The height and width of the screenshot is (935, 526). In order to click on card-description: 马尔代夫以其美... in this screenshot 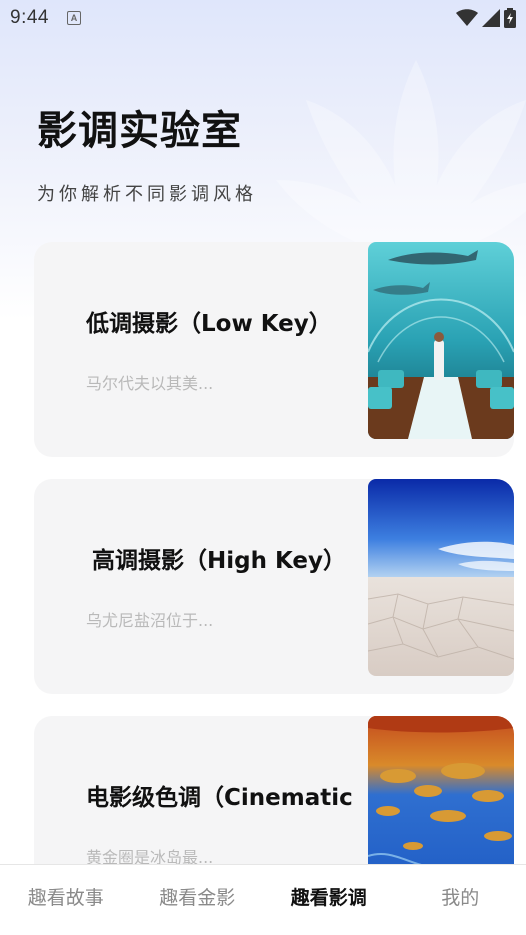, I will do `click(150, 383)`.